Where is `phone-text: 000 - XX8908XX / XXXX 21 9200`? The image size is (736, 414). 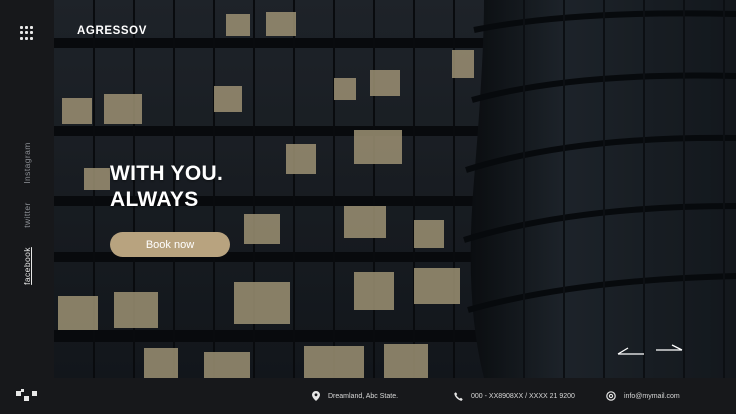 phone-text: 000 - XX8908XX / XXXX 21 9200 is located at coordinates (523, 396).